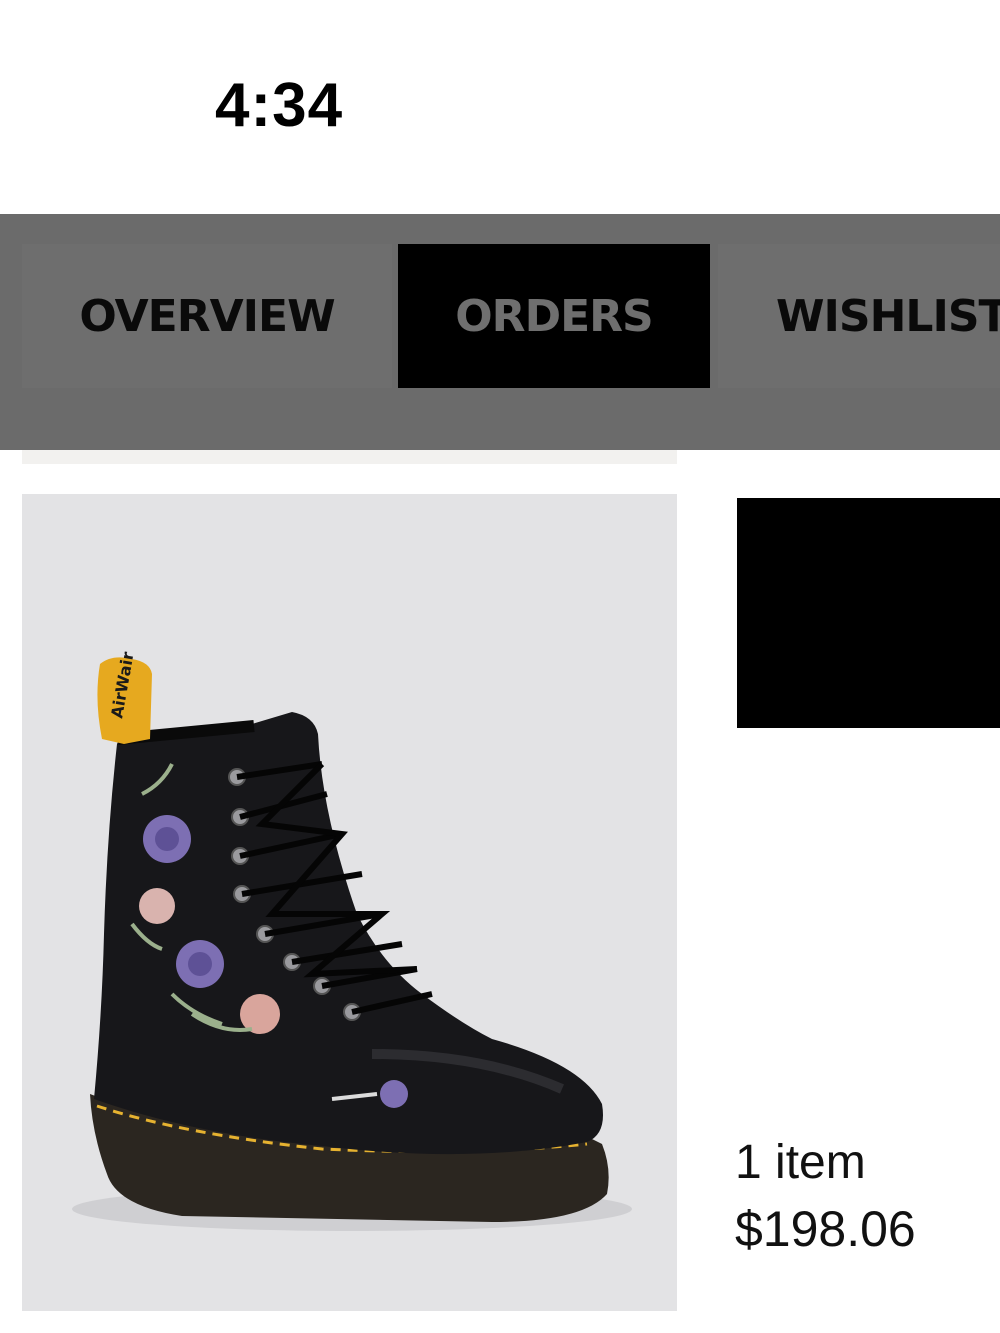 The height and width of the screenshot is (1333, 1000). Describe the element at coordinates (800, 1162) in the screenshot. I see `item-count: 1 item` at that location.